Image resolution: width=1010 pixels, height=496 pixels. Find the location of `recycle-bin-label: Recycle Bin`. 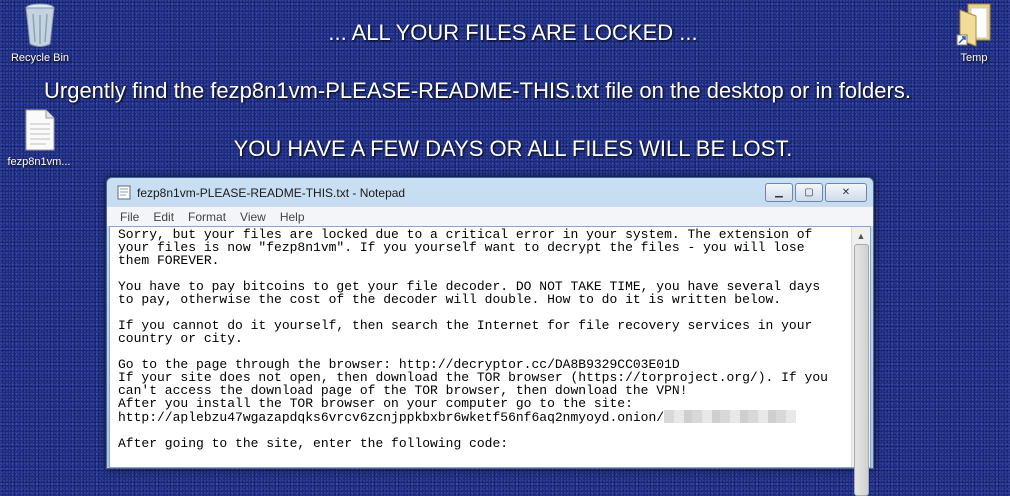

recycle-bin-label: Recycle Bin is located at coordinates (40, 58).